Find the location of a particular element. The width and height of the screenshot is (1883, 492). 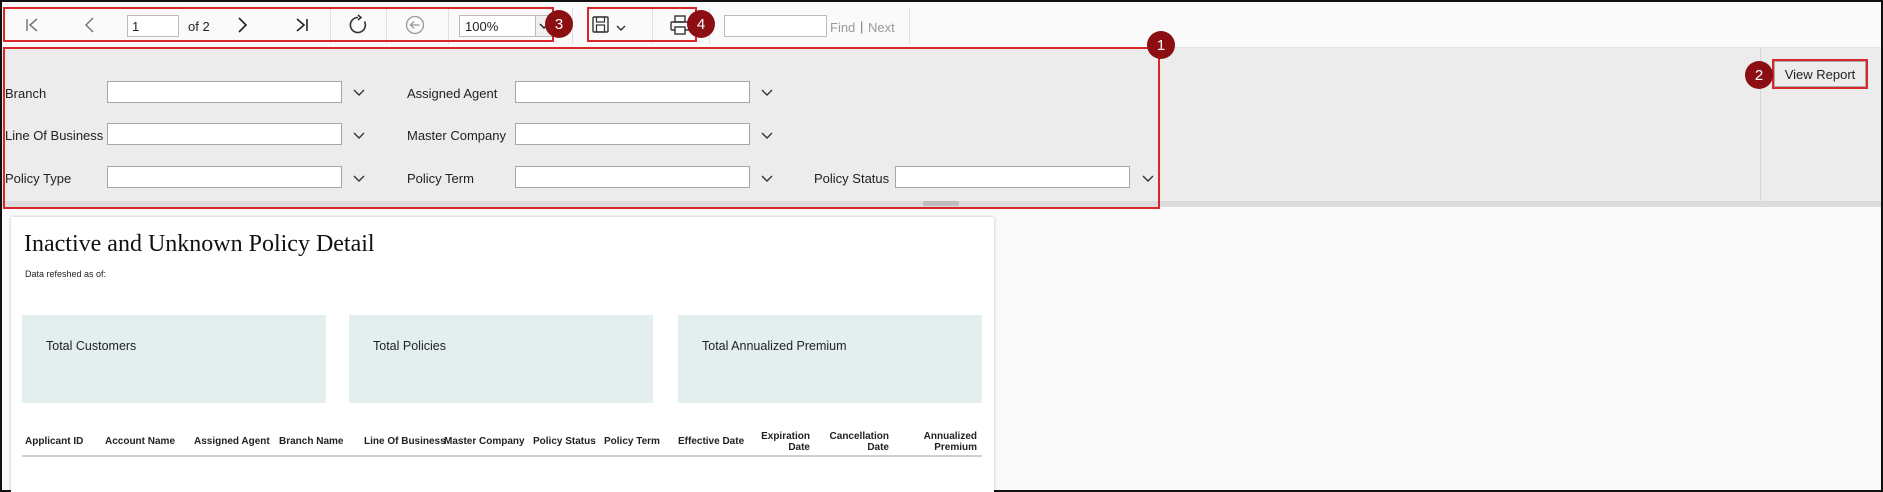

assigned-agent-field is located at coordinates (632, 92).